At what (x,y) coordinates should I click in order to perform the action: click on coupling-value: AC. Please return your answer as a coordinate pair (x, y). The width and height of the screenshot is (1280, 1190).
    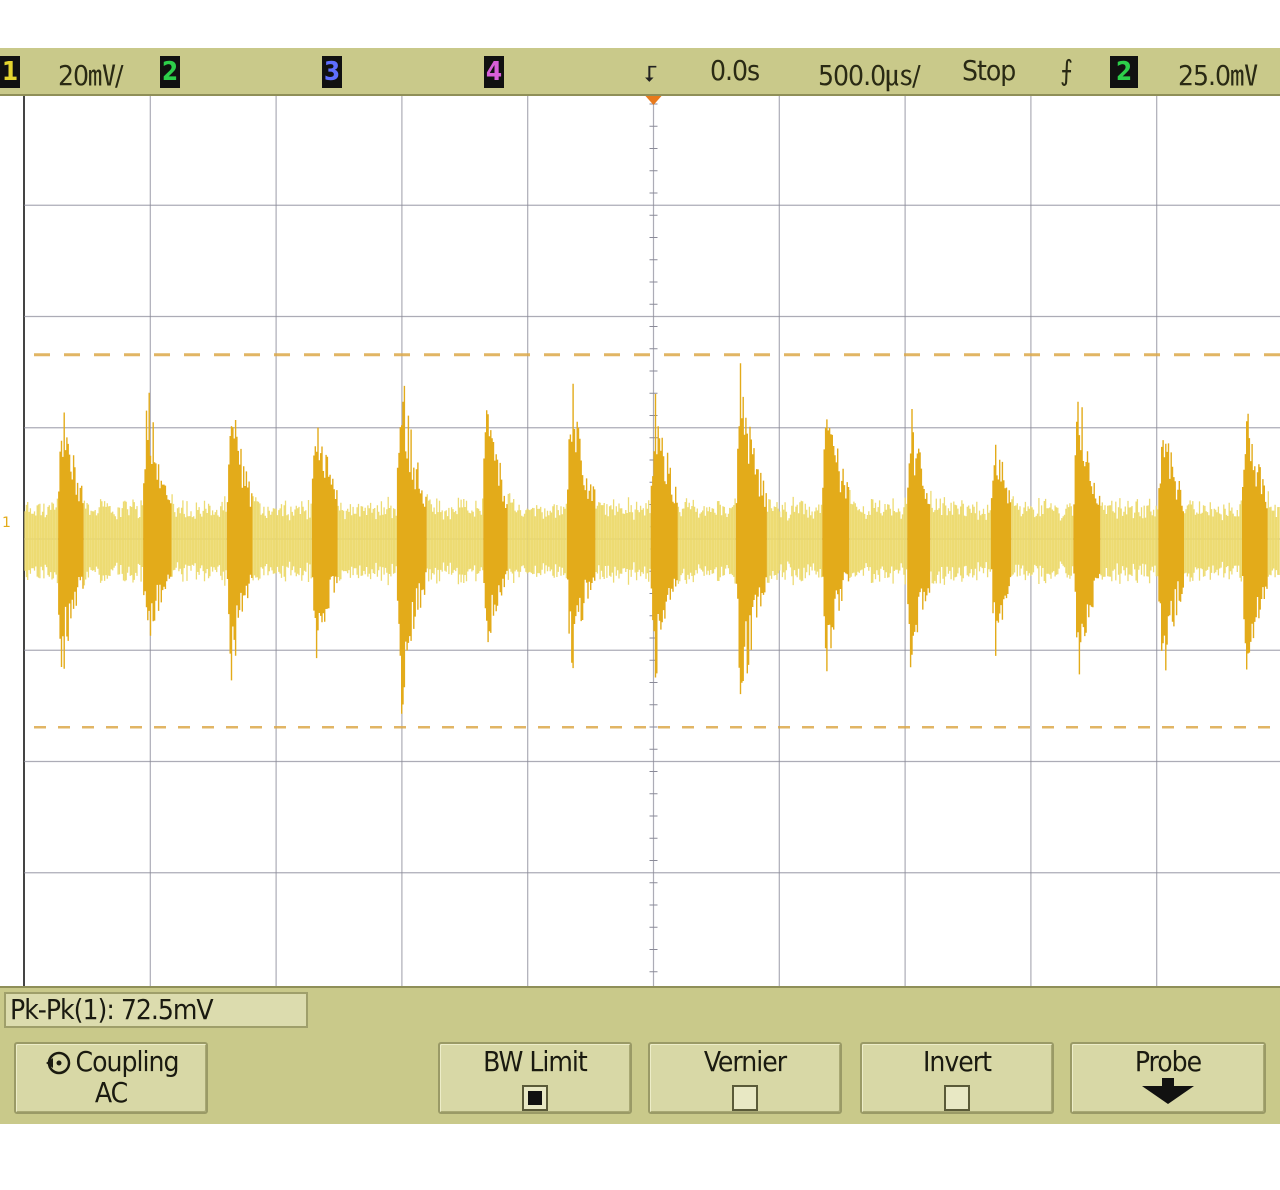
    Looking at the image, I should click on (111, 1092).